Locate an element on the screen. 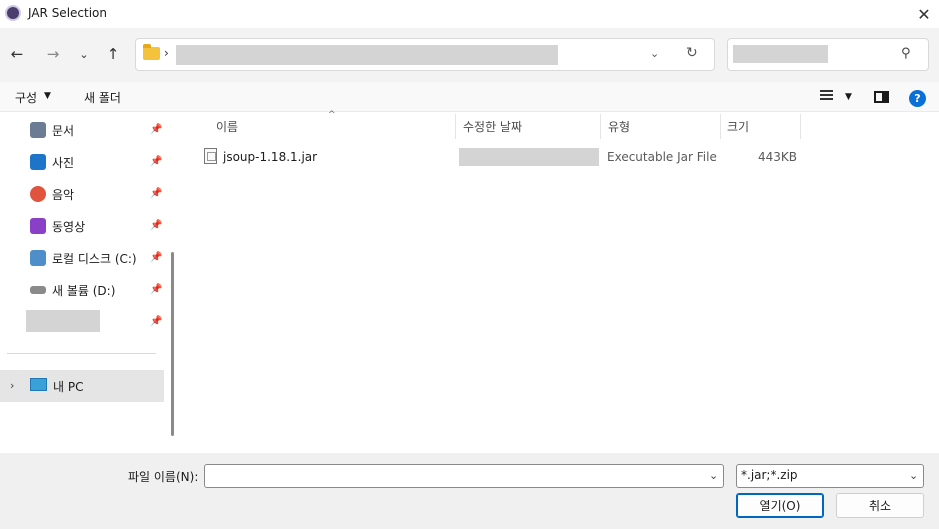 This screenshot has width=939, height=529. sidebar-item-videos: 동영상 is located at coordinates (57, 226).